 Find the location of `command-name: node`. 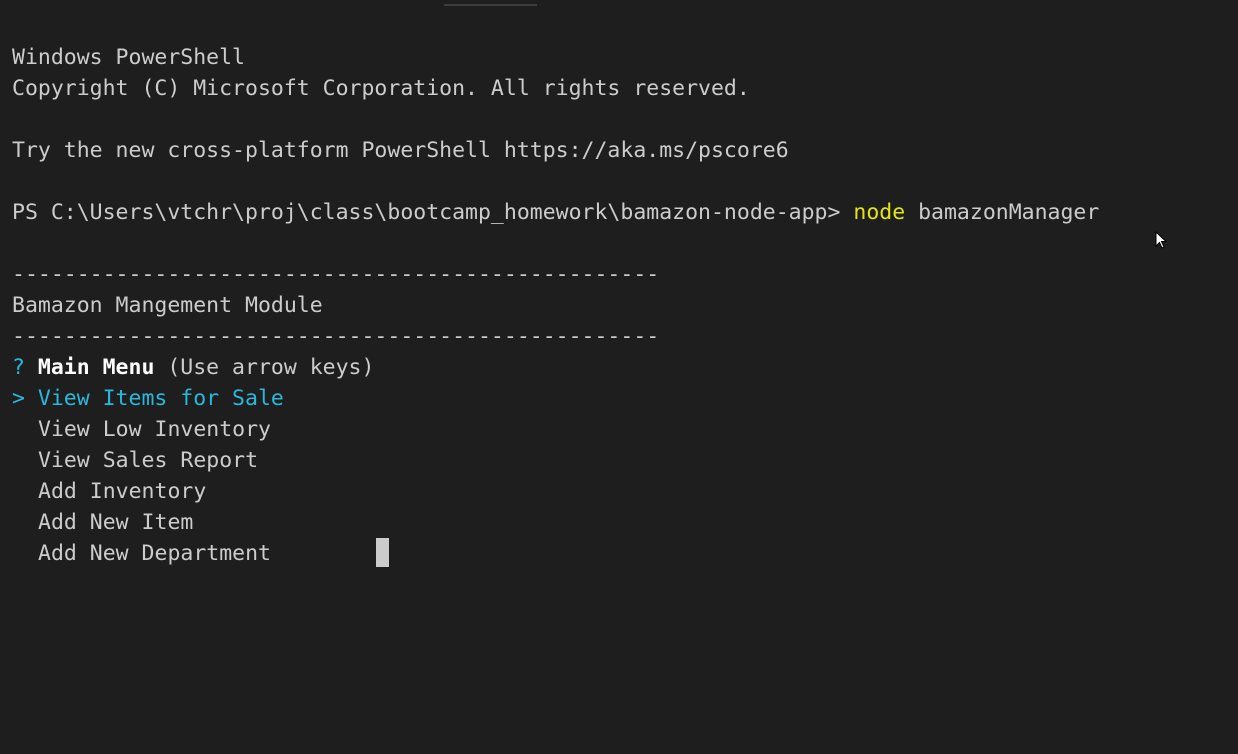

command-name: node is located at coordinates (879, 212).